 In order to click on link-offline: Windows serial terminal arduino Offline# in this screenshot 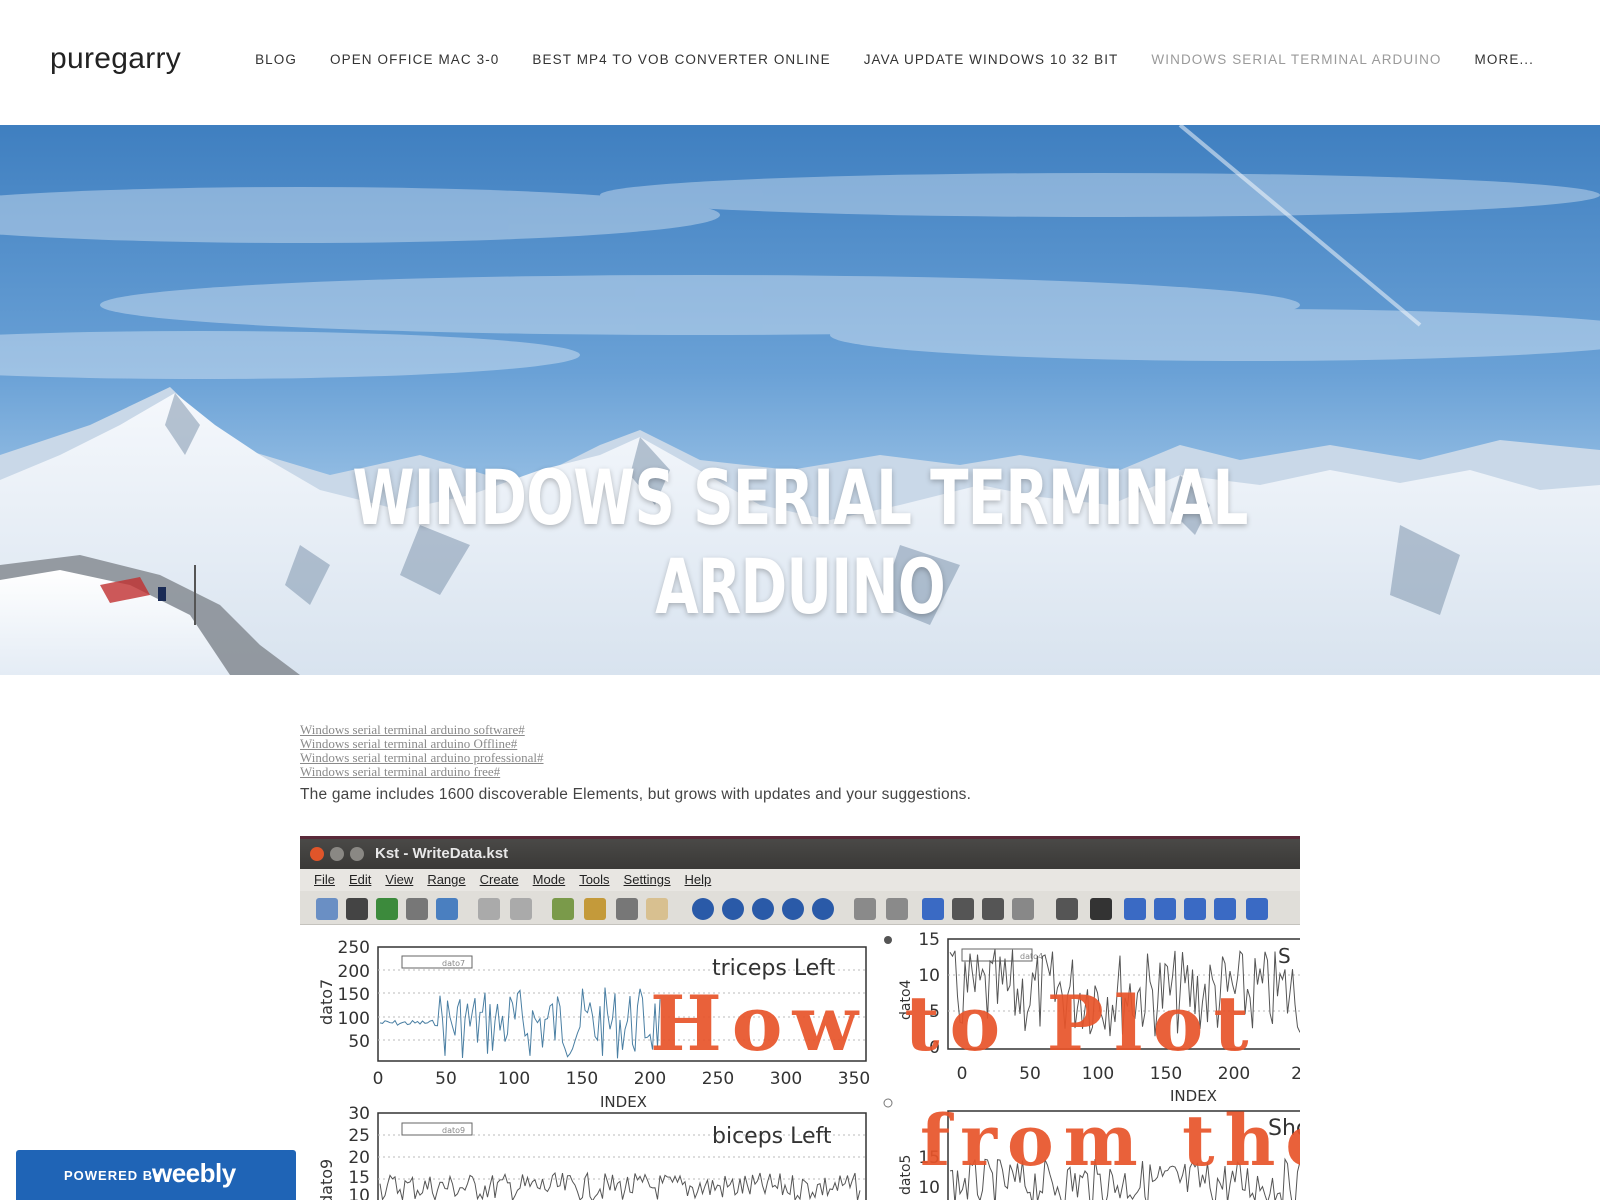, I will do `click(800, 744)`.